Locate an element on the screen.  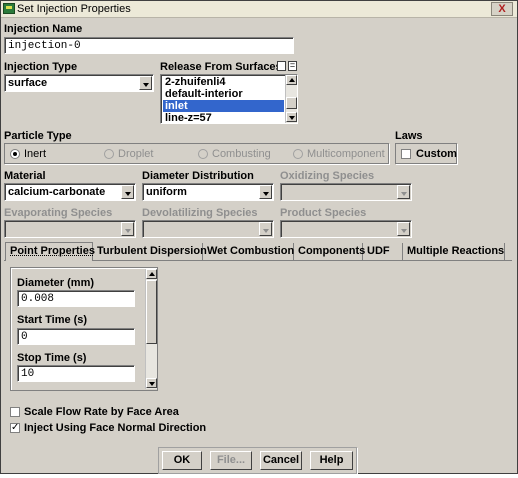
product-species-dropdown is located at coordinates (346, 229).